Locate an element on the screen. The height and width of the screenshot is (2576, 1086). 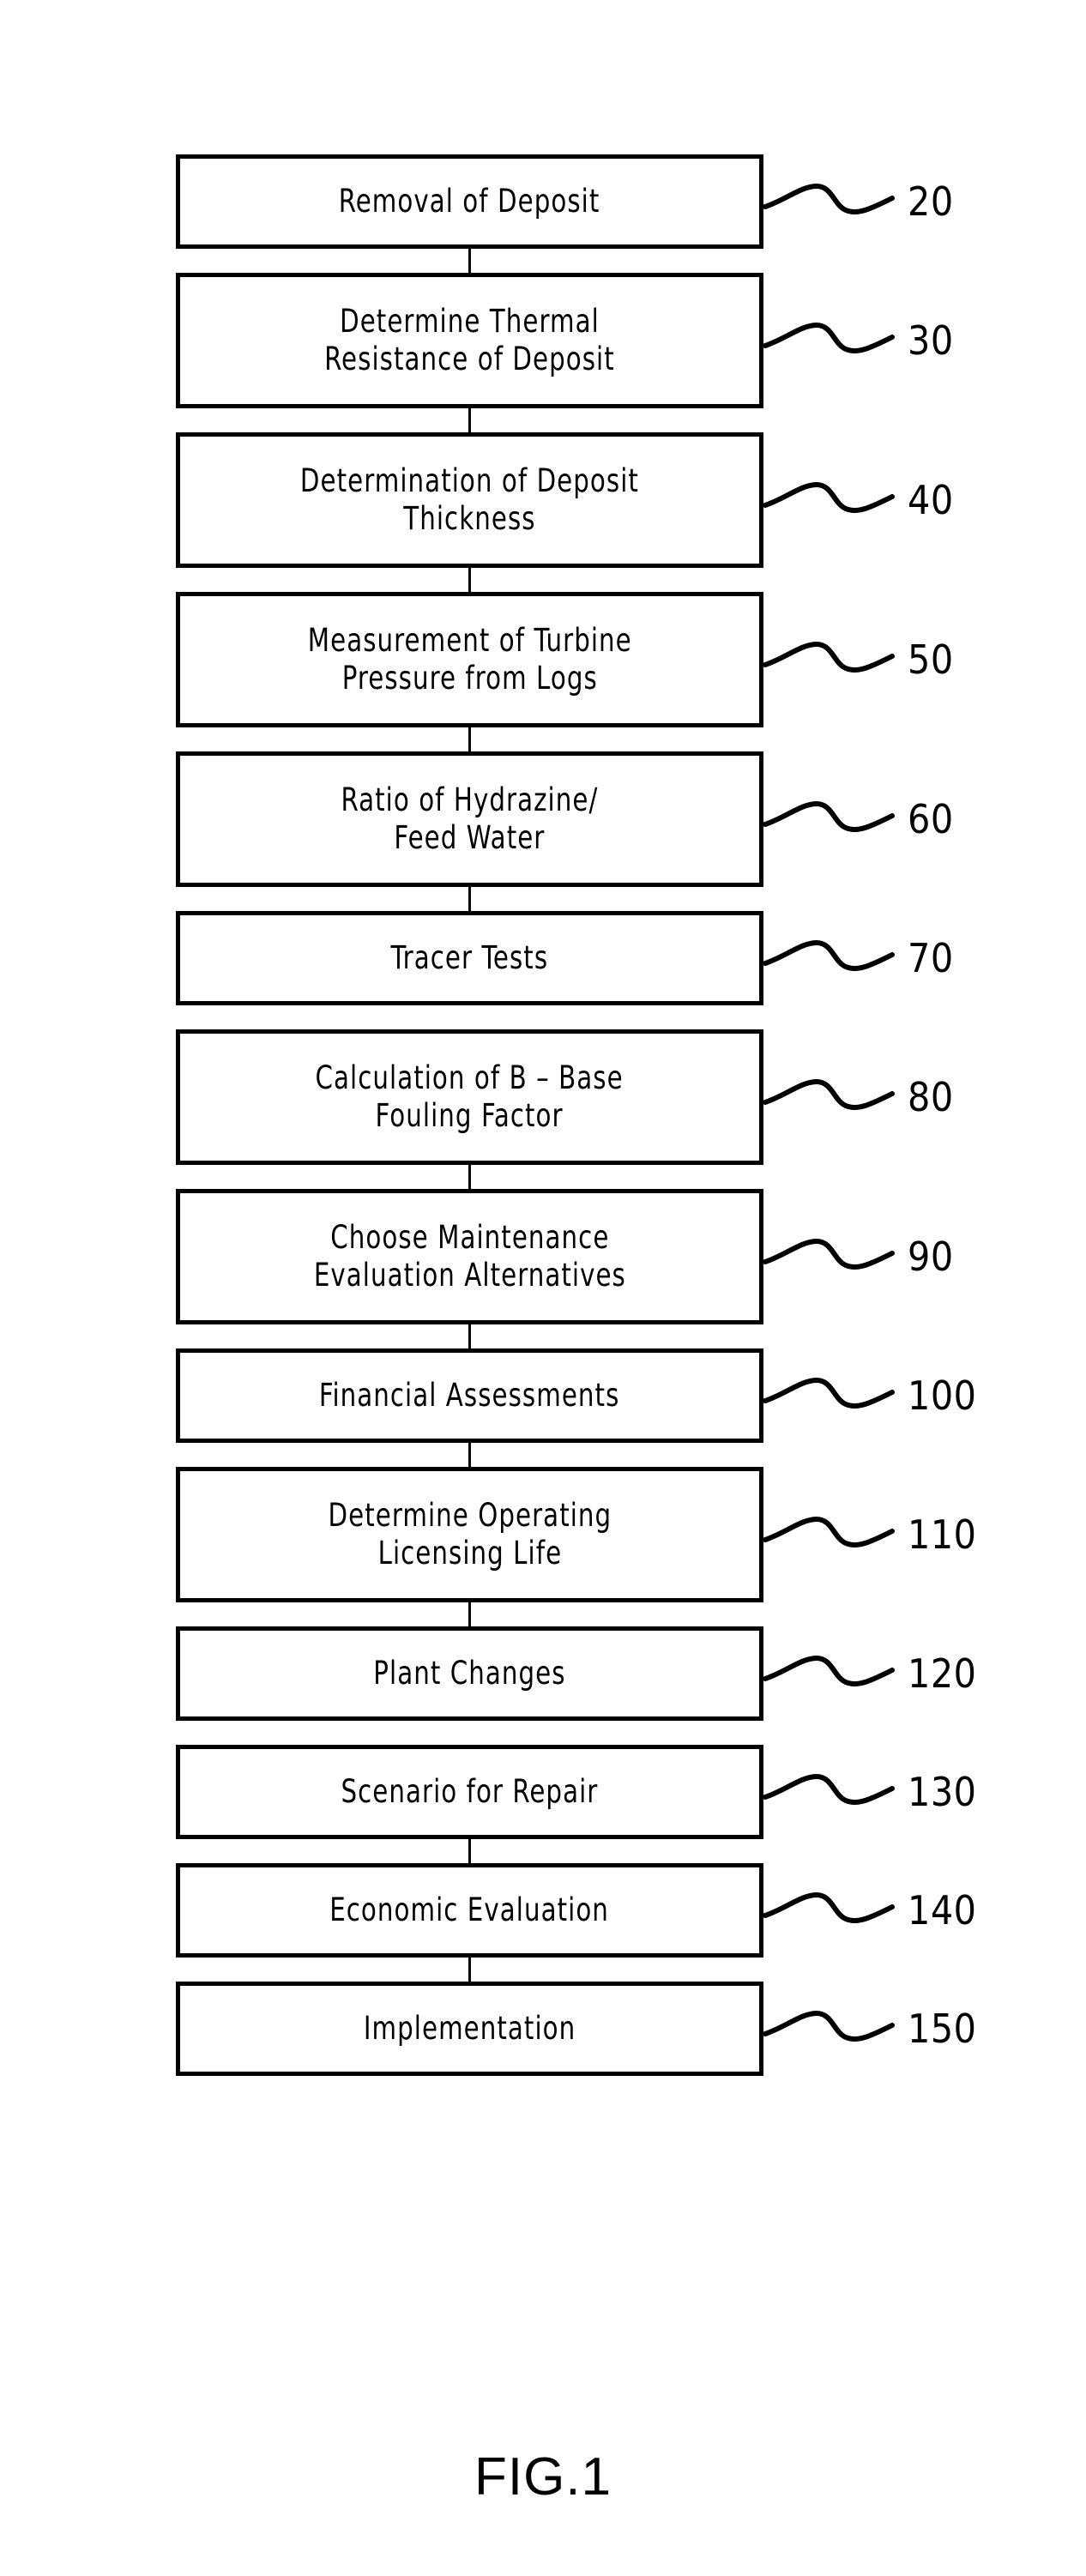
step-label: Implementation is located at coordinates (469, 2029).